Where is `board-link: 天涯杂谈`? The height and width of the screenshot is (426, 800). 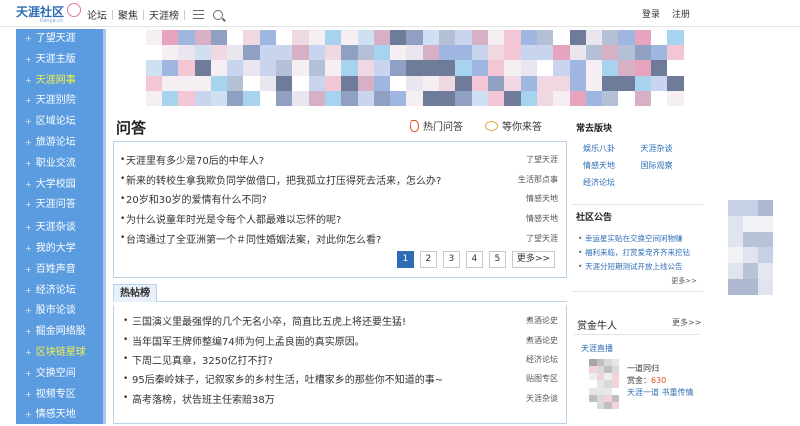 board-link: 天涯杂谈 is located at coordinates (670, 149).